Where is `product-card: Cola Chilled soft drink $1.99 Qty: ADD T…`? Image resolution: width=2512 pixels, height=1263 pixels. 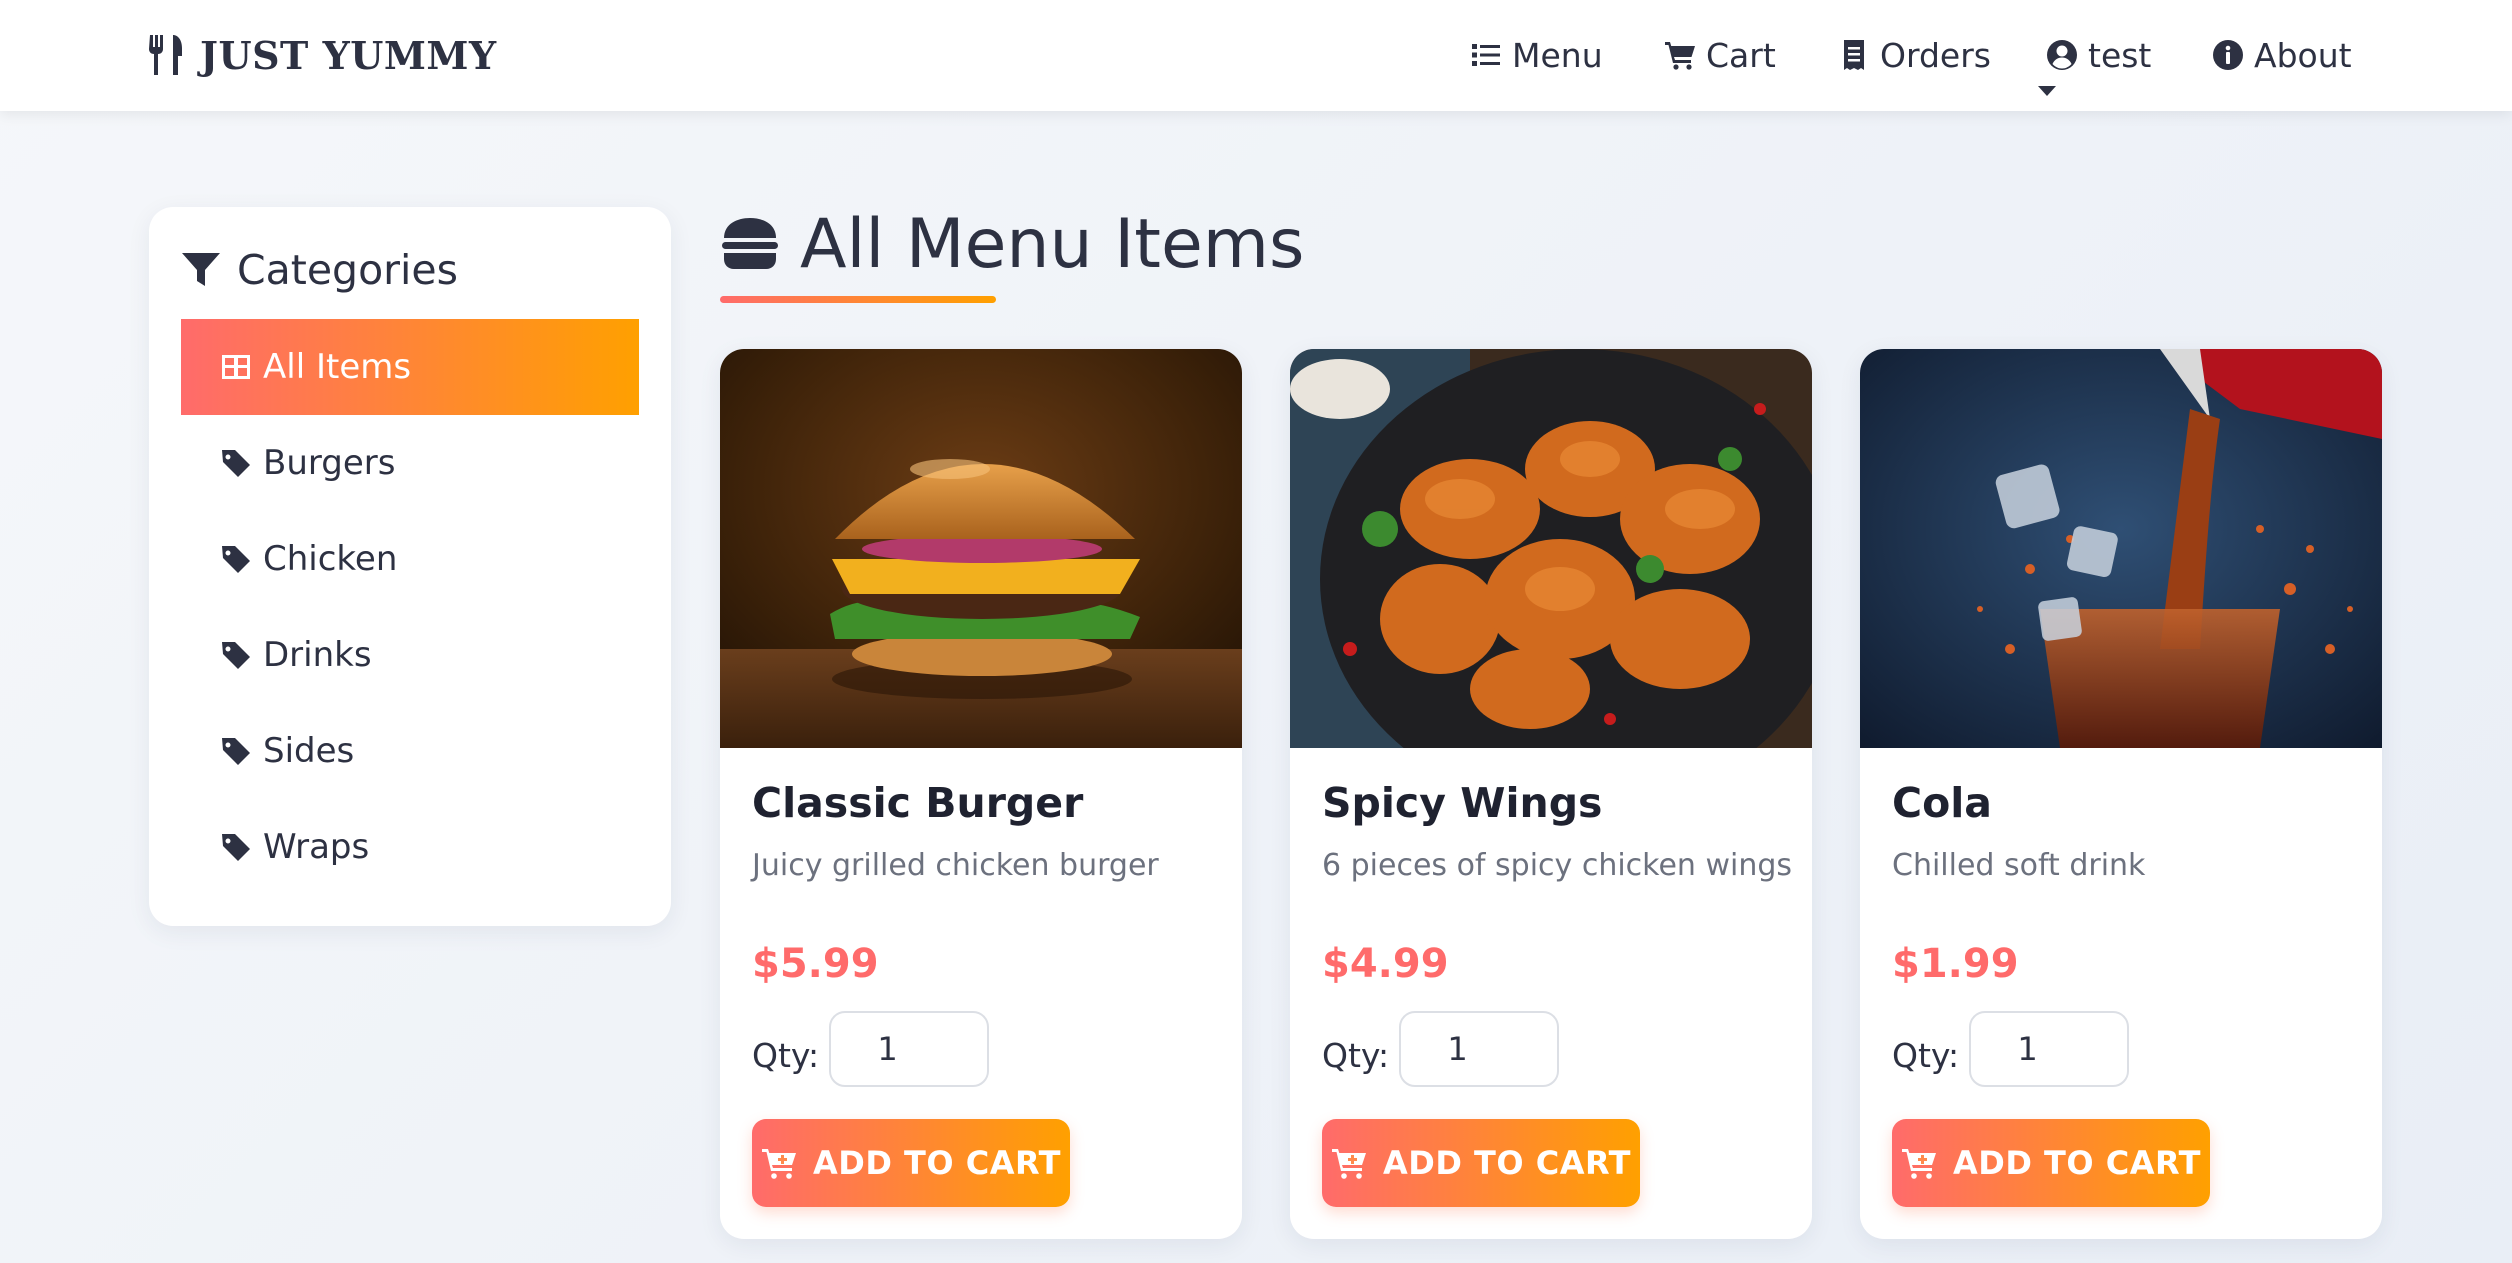 product-card: Cola Chilled soft drink $1.99 Qty: ADD T… is located at coordinates (2121, 794).